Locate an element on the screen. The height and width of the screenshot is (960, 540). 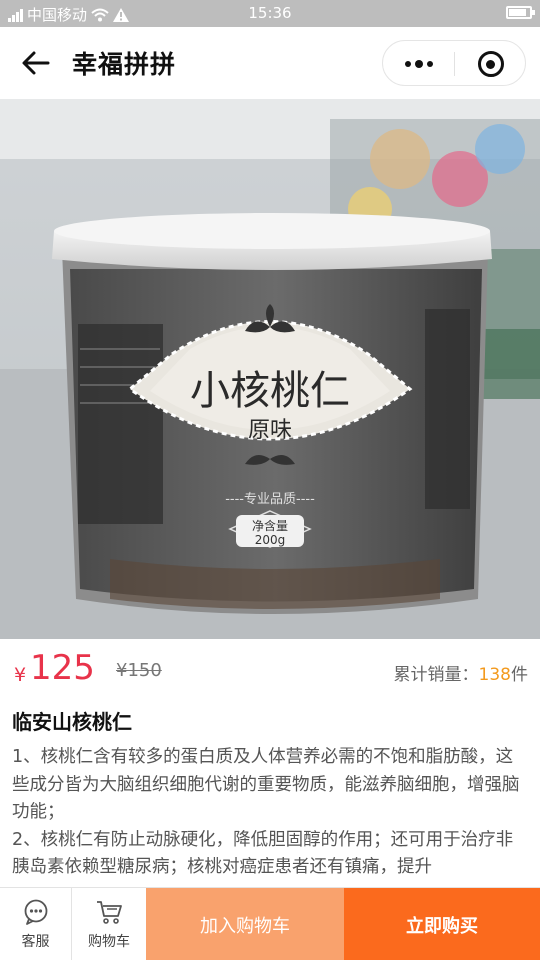
status-right is located at coordinates (520, 12).